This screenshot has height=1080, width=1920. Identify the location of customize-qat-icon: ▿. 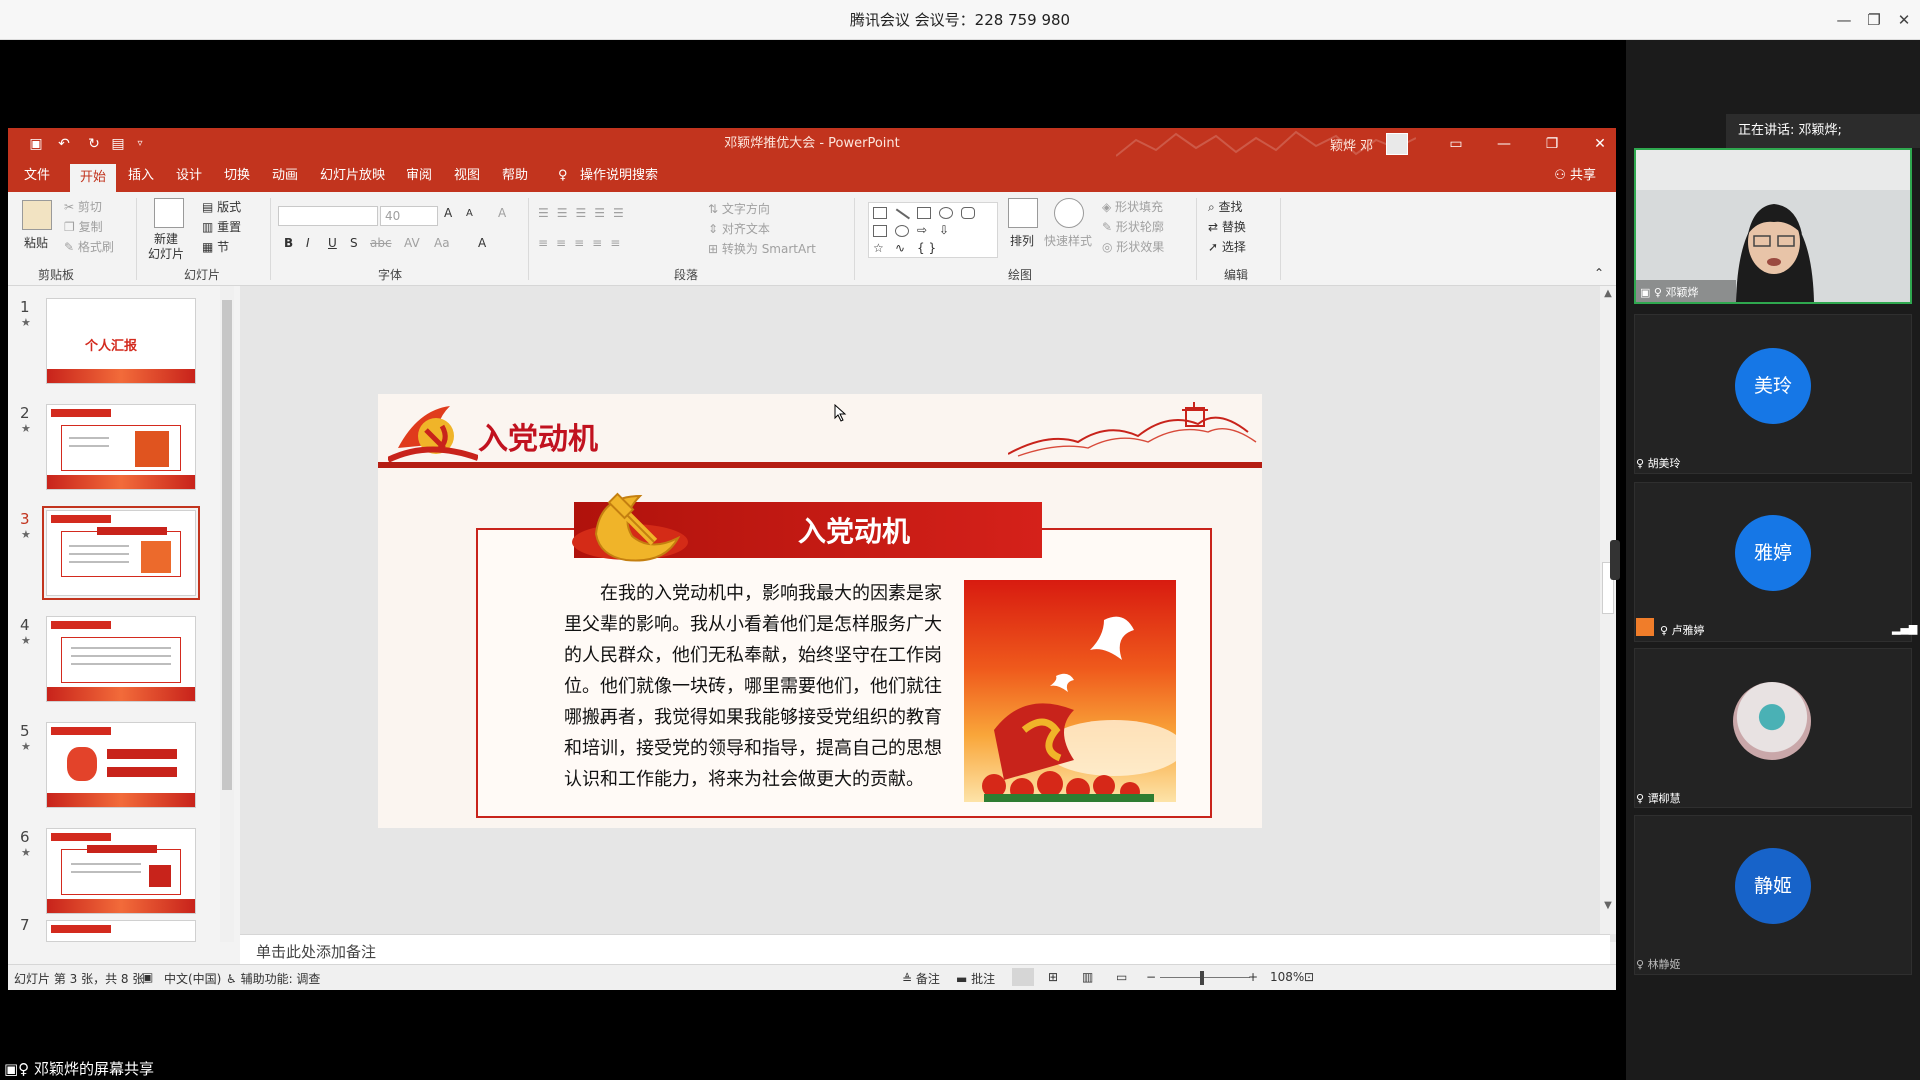
(140, 144).